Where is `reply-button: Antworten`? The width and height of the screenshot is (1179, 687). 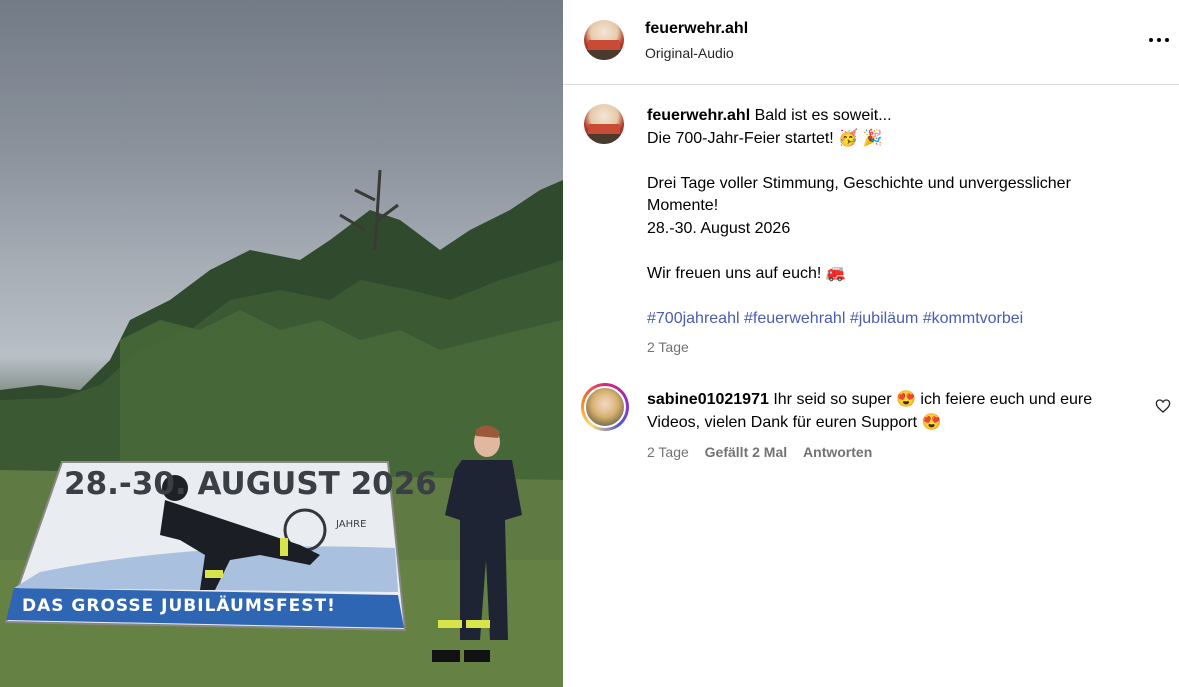
reply-button: Antworten is located at coordinates (837, 452).